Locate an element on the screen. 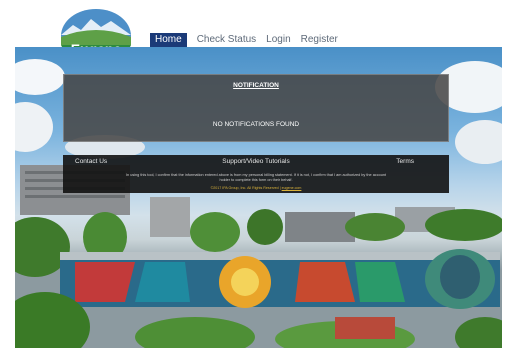  footer-links: Contact Us Support/Video Tutorials Terms is located at coordinates (256, 162).